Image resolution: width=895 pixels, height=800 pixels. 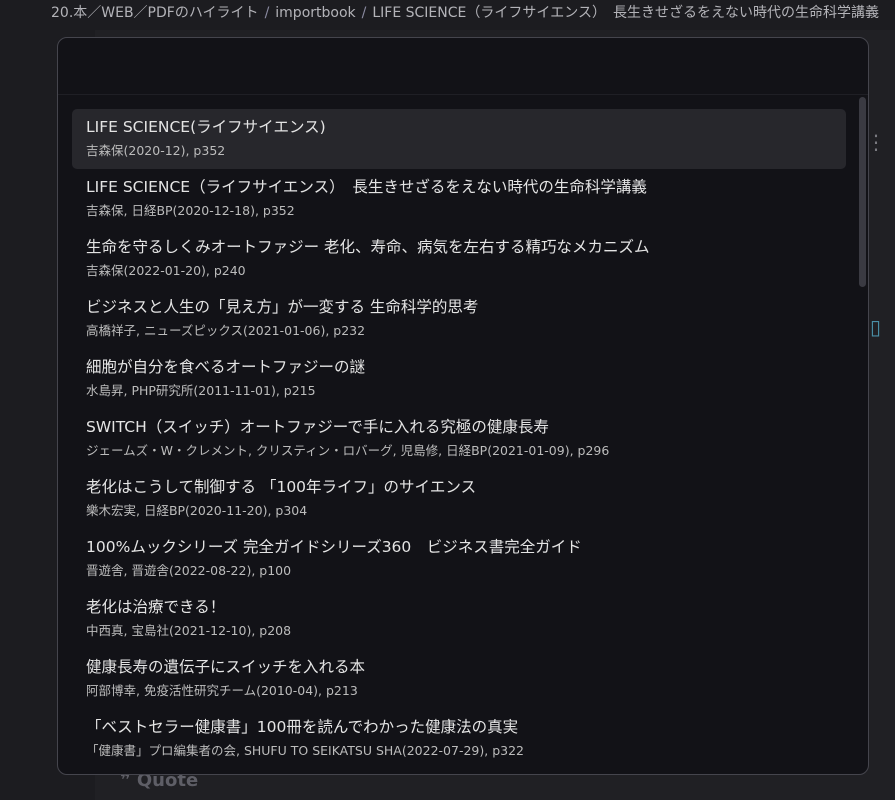 I want to click on result-subtitle: 水島昇, PHP研究所(2011-11-01), p215, so click(x=201, y=390).